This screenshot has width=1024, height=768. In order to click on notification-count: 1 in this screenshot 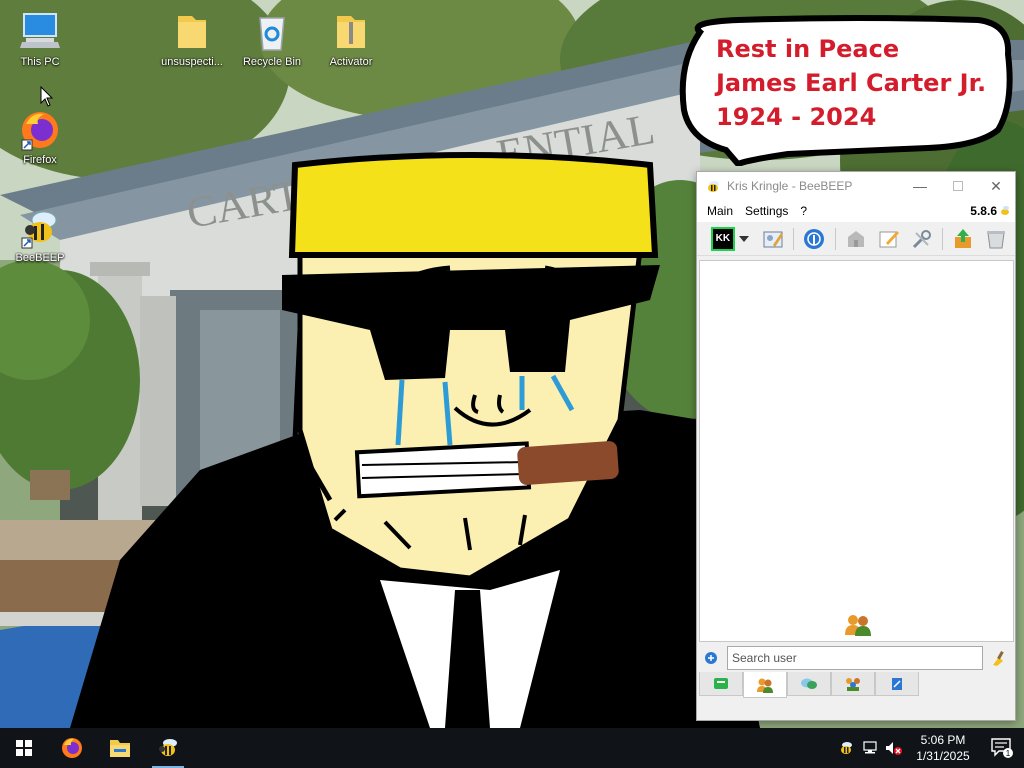, I will do `click(1008, 753)`.